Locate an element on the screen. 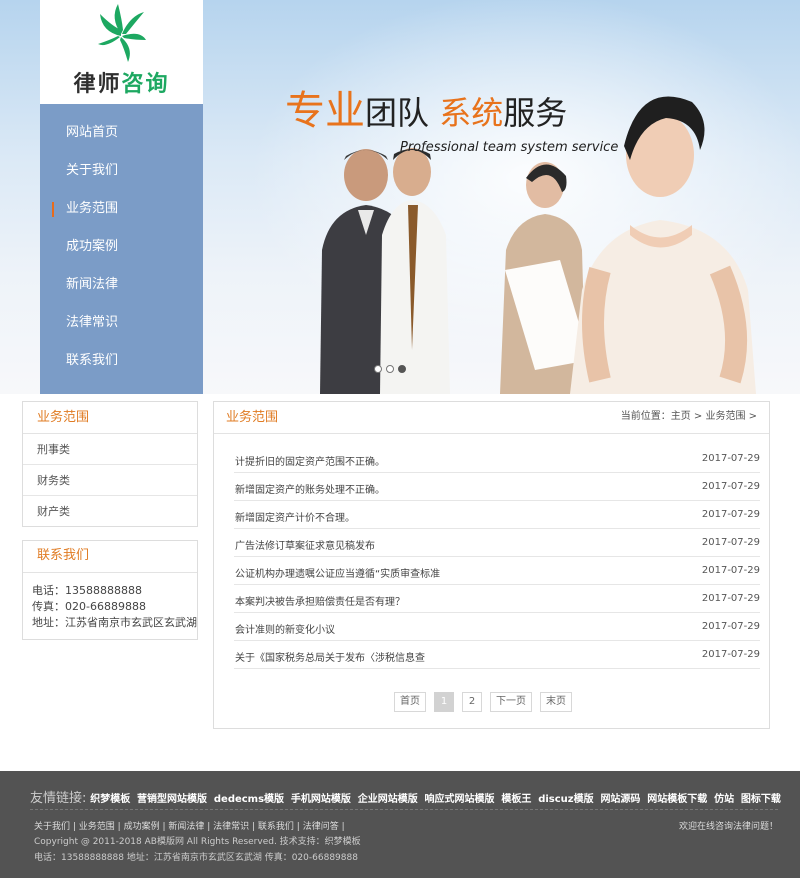 The image size is (800, 878). banner-slogan-english: Professional team system service is located at coordinates (509, 147).